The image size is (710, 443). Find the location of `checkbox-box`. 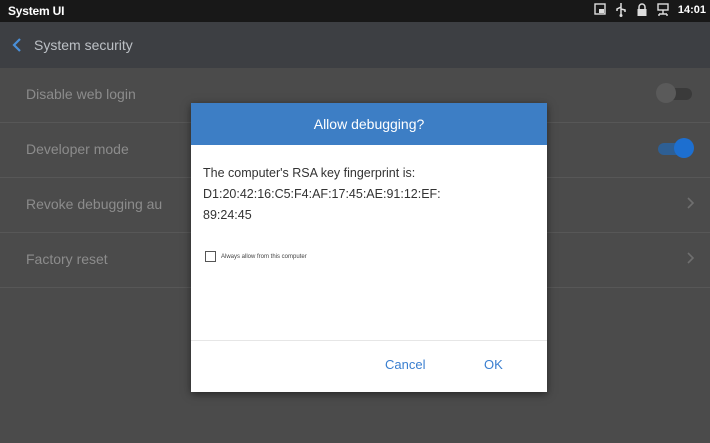

checkbox-box is located at coordinates (210, 256).